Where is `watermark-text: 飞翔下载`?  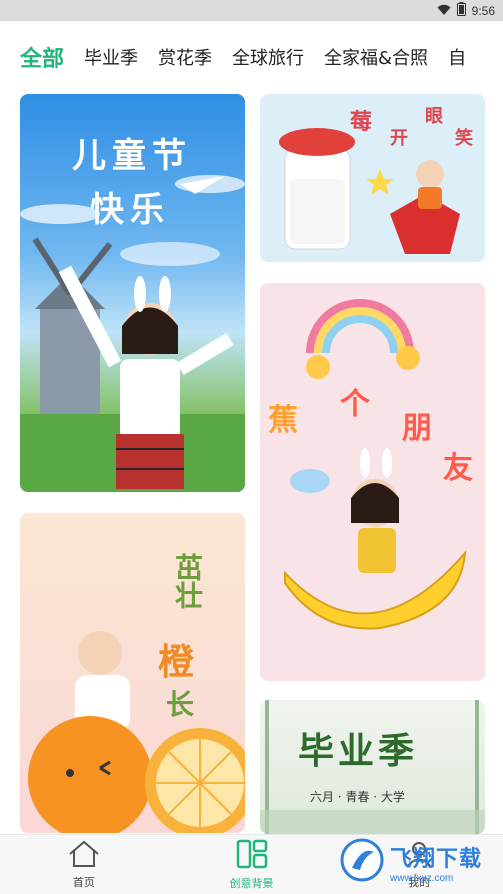 watermark-text: 飞翔下载 is located at coordinates (436, 859).